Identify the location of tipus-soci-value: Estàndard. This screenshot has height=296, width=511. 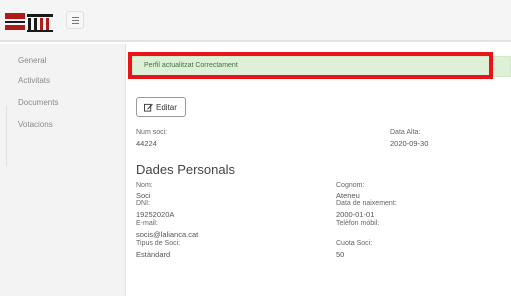
(153, 254).